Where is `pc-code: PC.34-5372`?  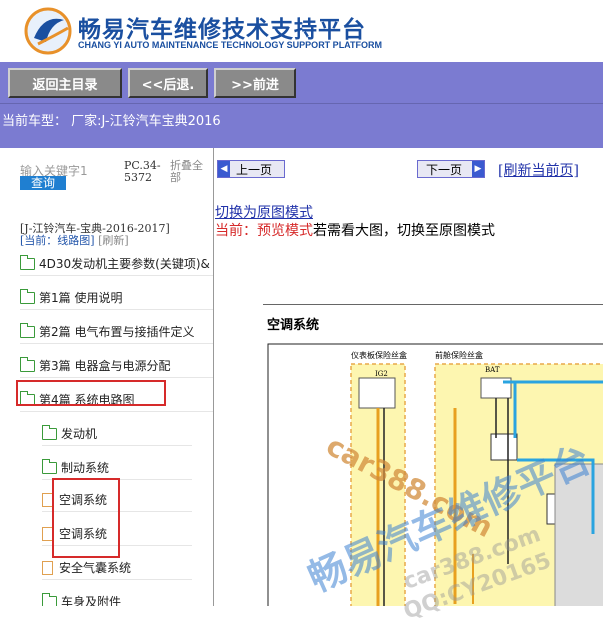 pc-code: PC.34-5372 is located at coordinates (142, 171).